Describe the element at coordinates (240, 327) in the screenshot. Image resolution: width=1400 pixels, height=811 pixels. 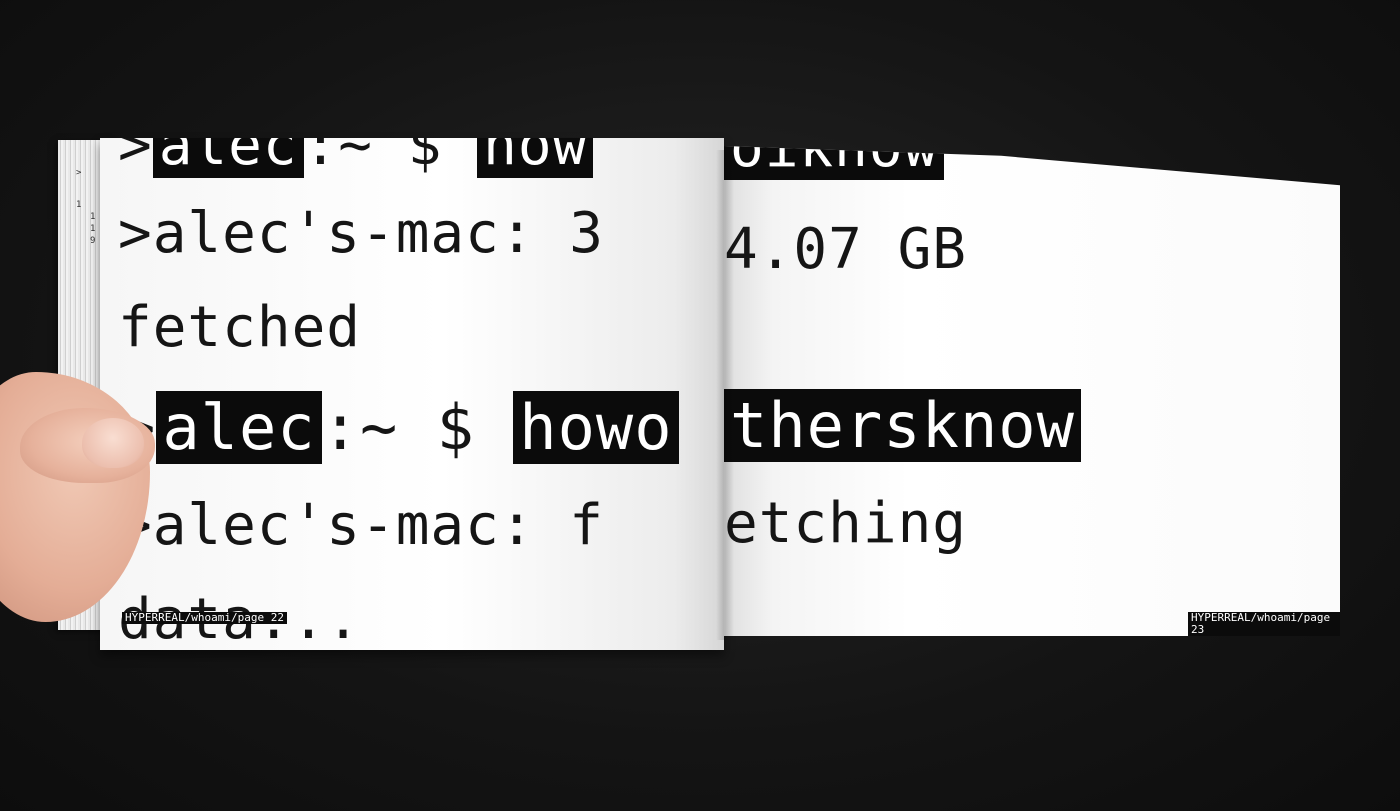
I see `left-line-fetched: fetched` at that location.